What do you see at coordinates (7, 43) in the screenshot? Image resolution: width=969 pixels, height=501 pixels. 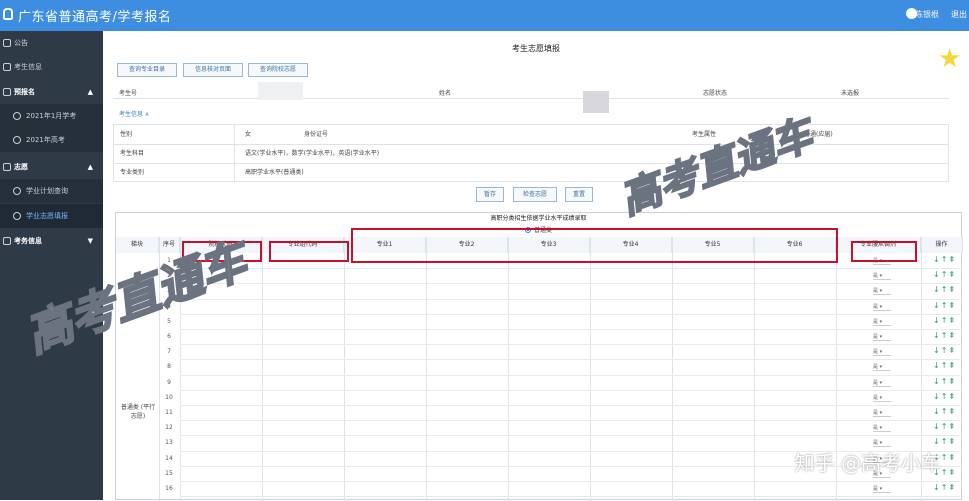 I see `notice-icon` at bounding box center [7, 43].